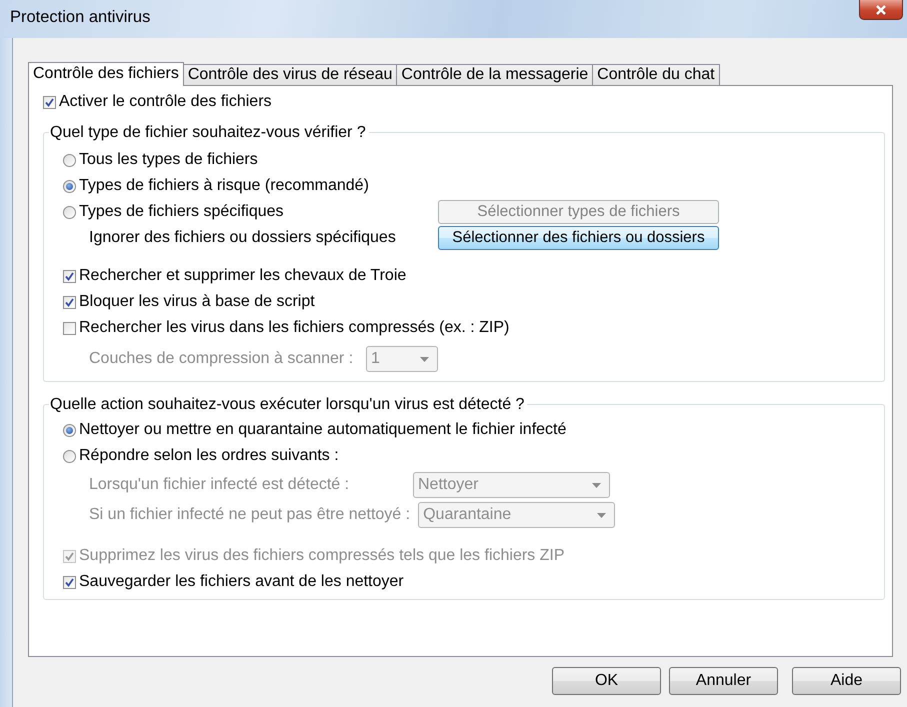 The image size is (907, 707). Describe the element at coordinates (242, 276) in the screenshot. I see `checkbox-label: Rechercher et supprimer les chevaux de Troie` at that location.